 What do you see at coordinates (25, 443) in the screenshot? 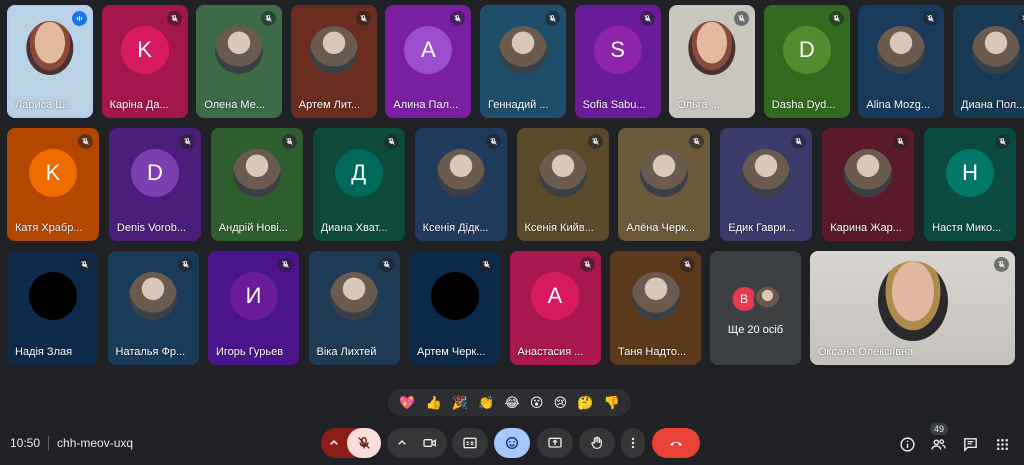
I see `clock-time: 10:50` at bounding box center [25, 443].